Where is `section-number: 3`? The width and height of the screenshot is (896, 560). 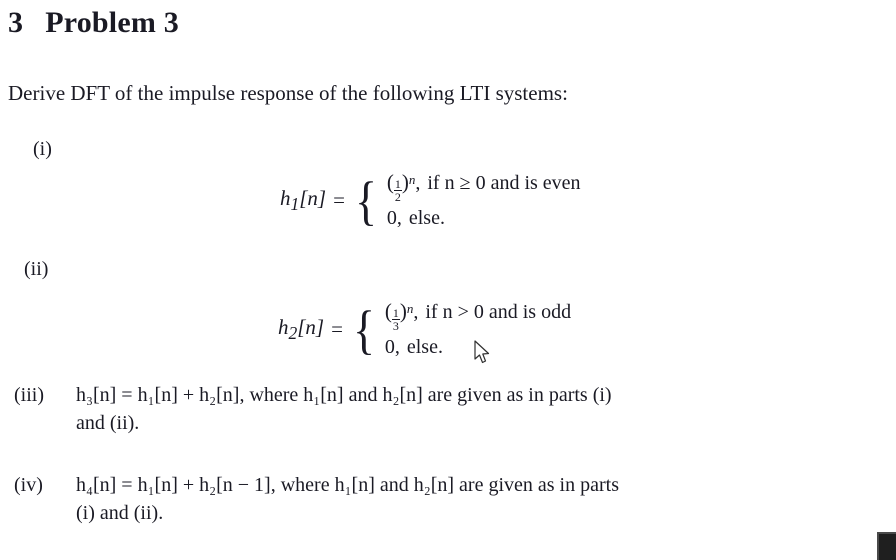 section-number: 3 is located at coordinates (16, 22).